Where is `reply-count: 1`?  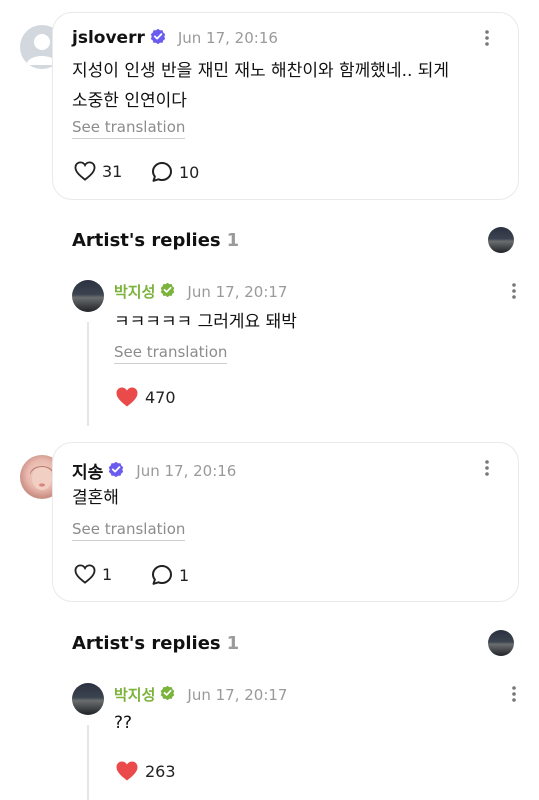 reply-count: 1 is located at coordinates (184, 575).